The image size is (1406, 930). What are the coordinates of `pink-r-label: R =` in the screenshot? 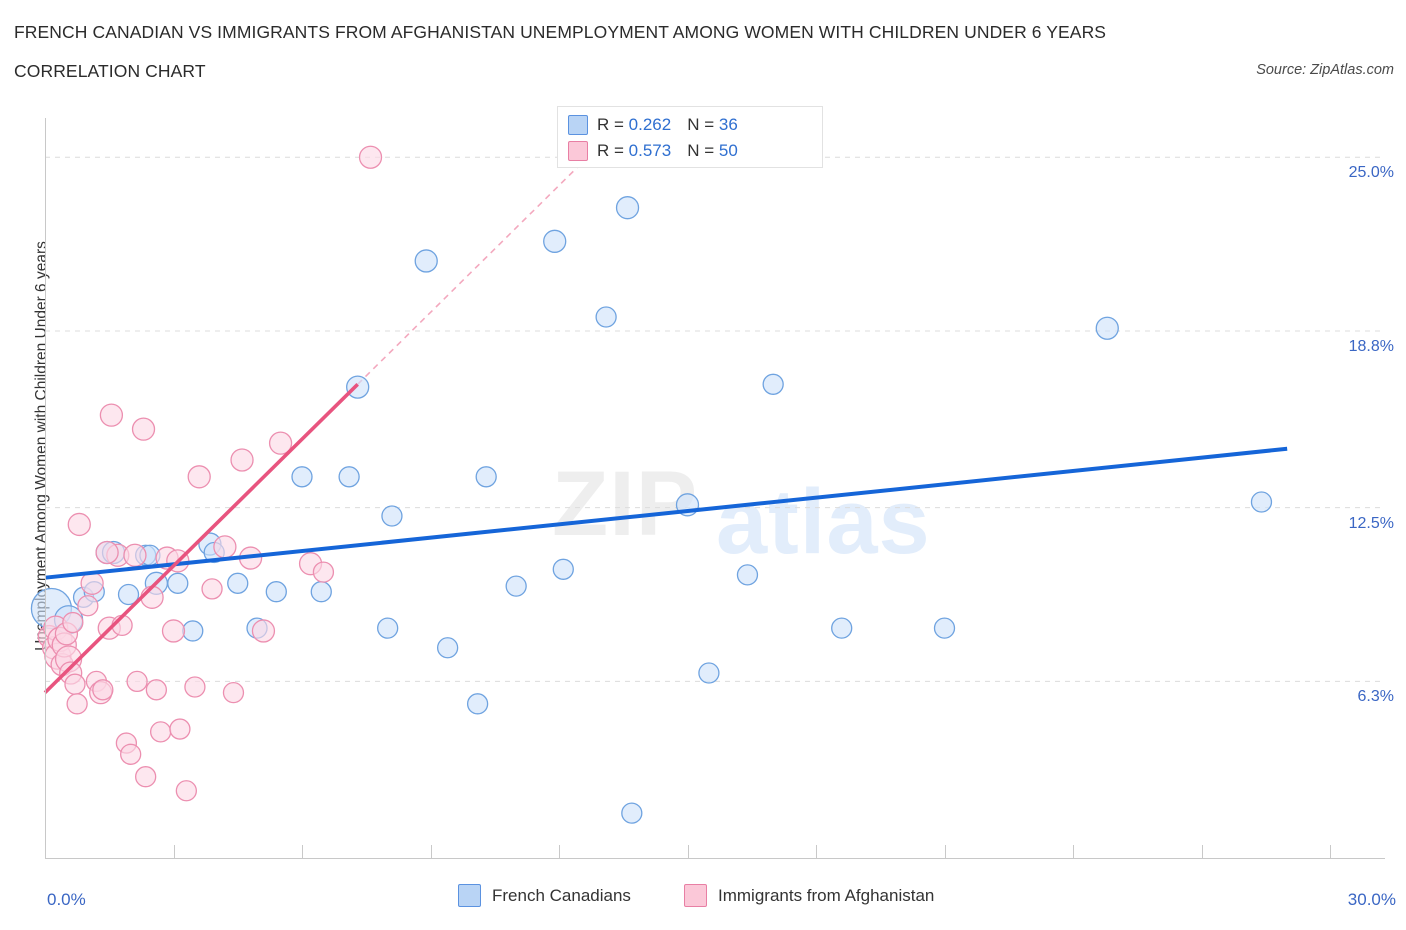 It's located at (613, 150).